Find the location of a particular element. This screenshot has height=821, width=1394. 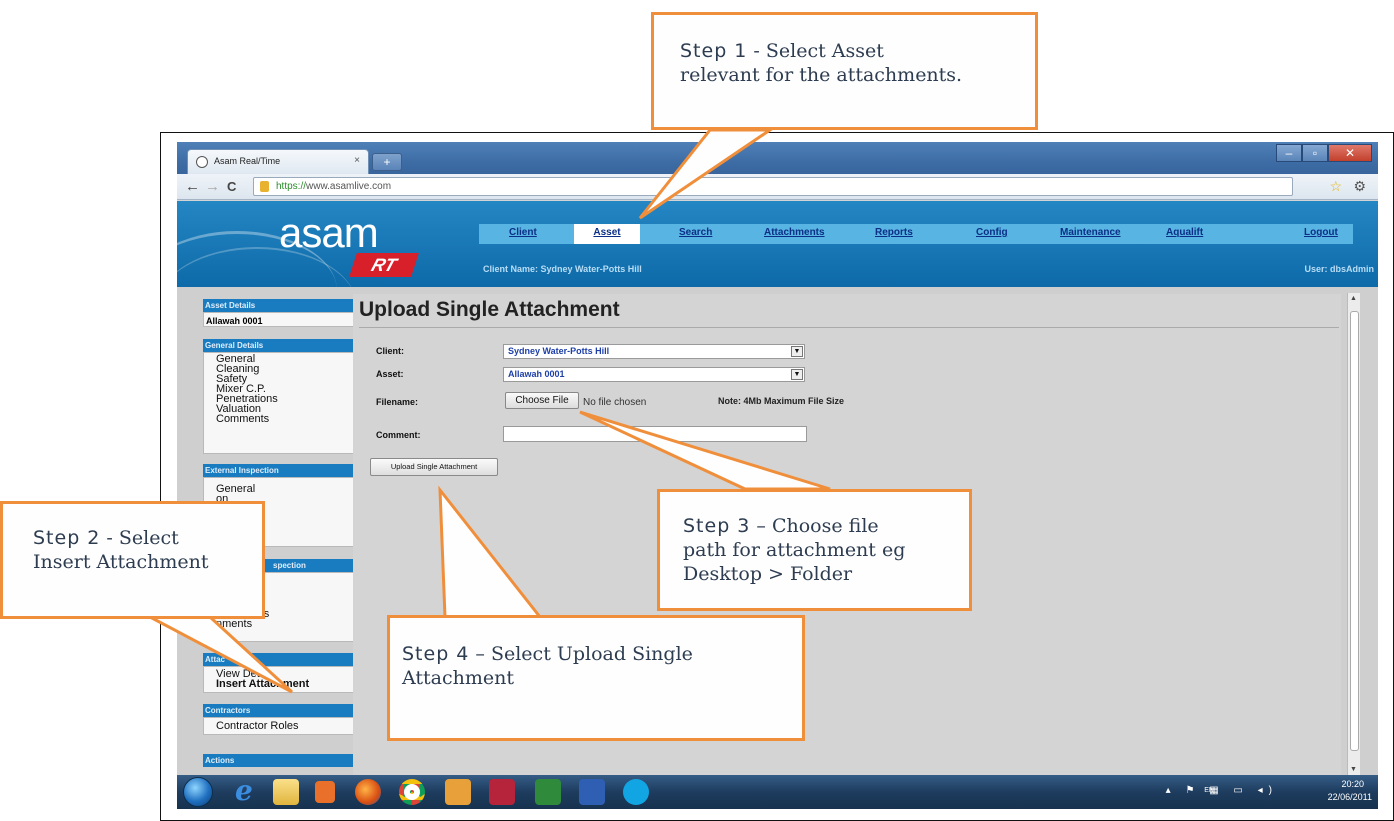

sidebar-item-contractor-roles: Contractor Roles is located at coordinates (278, 726).